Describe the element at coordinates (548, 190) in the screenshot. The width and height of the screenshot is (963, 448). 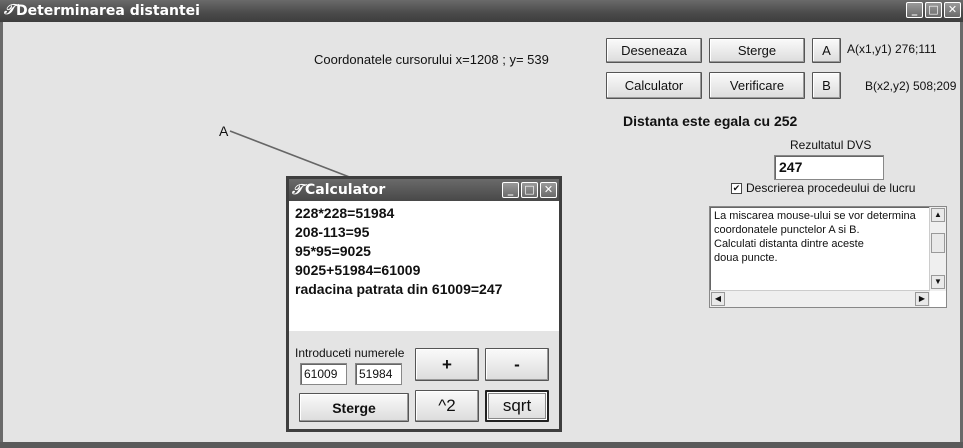
I see `close-icon: ✕` at that location.